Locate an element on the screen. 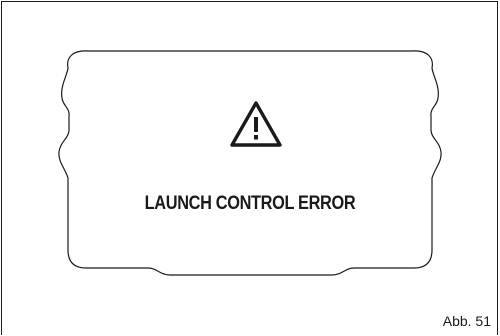  error-message: LAUNCH CONTROL ERROR is located at coordinates (250, 203).